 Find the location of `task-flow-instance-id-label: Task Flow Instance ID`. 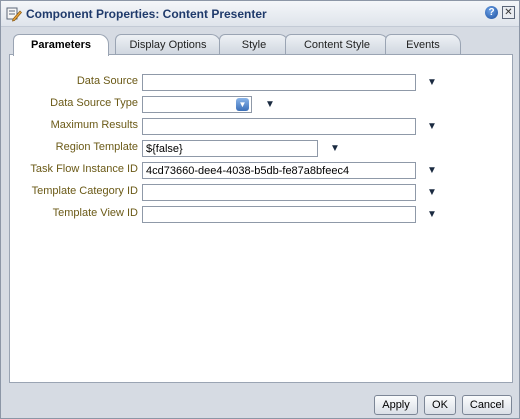

task-flow-instance-id-label: Task Flow Instance ID is located at coordinates (84, 169).